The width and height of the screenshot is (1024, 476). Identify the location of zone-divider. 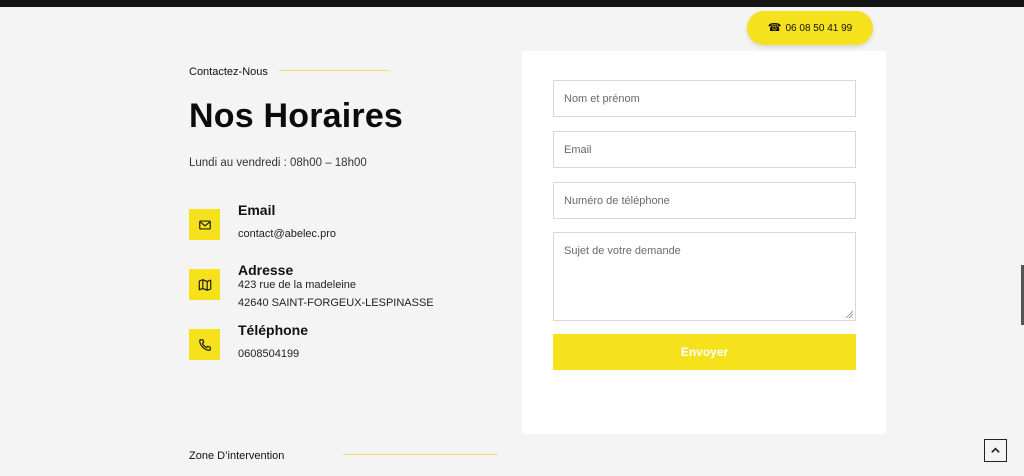
(420, 454).